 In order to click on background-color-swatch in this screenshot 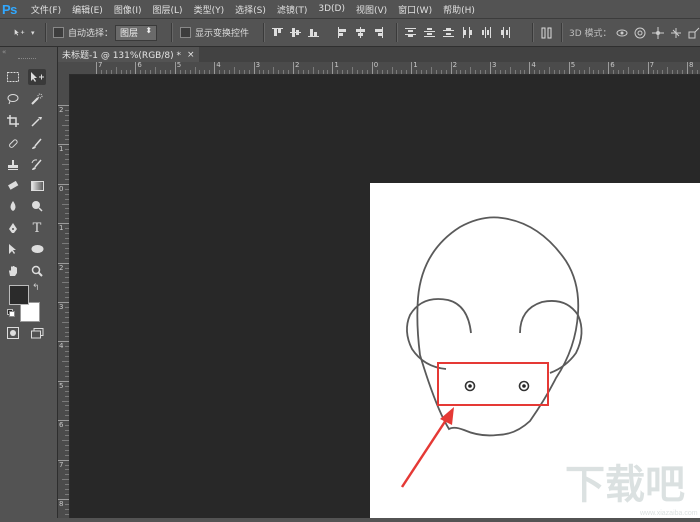, I will do `click(30, 312)`.